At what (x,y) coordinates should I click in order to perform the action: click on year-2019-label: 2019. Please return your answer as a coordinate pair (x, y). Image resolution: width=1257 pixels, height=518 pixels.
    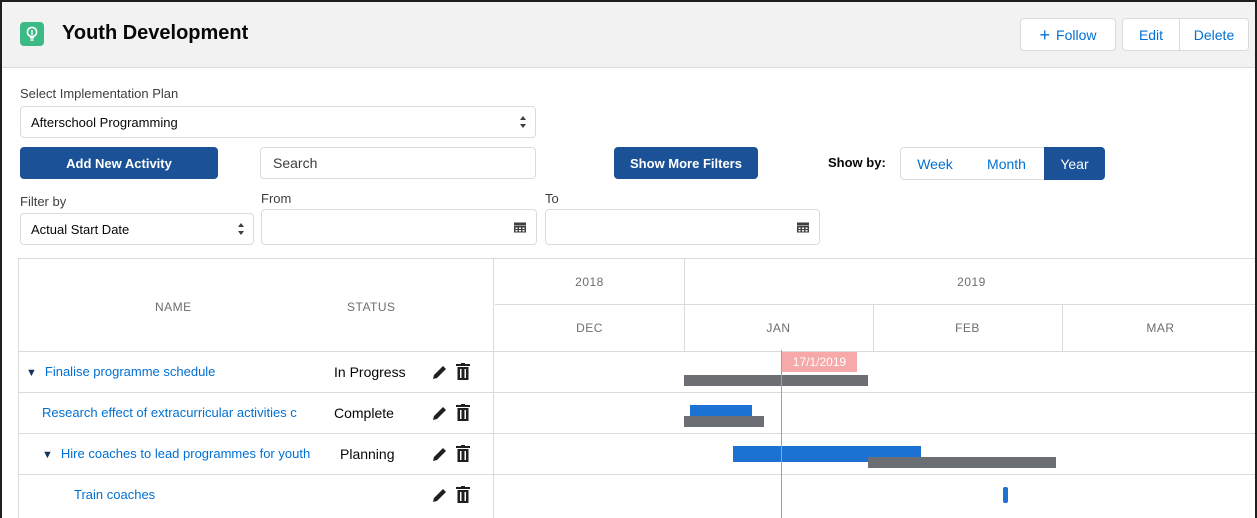
    Looking at the image, I should click on (971, 282).